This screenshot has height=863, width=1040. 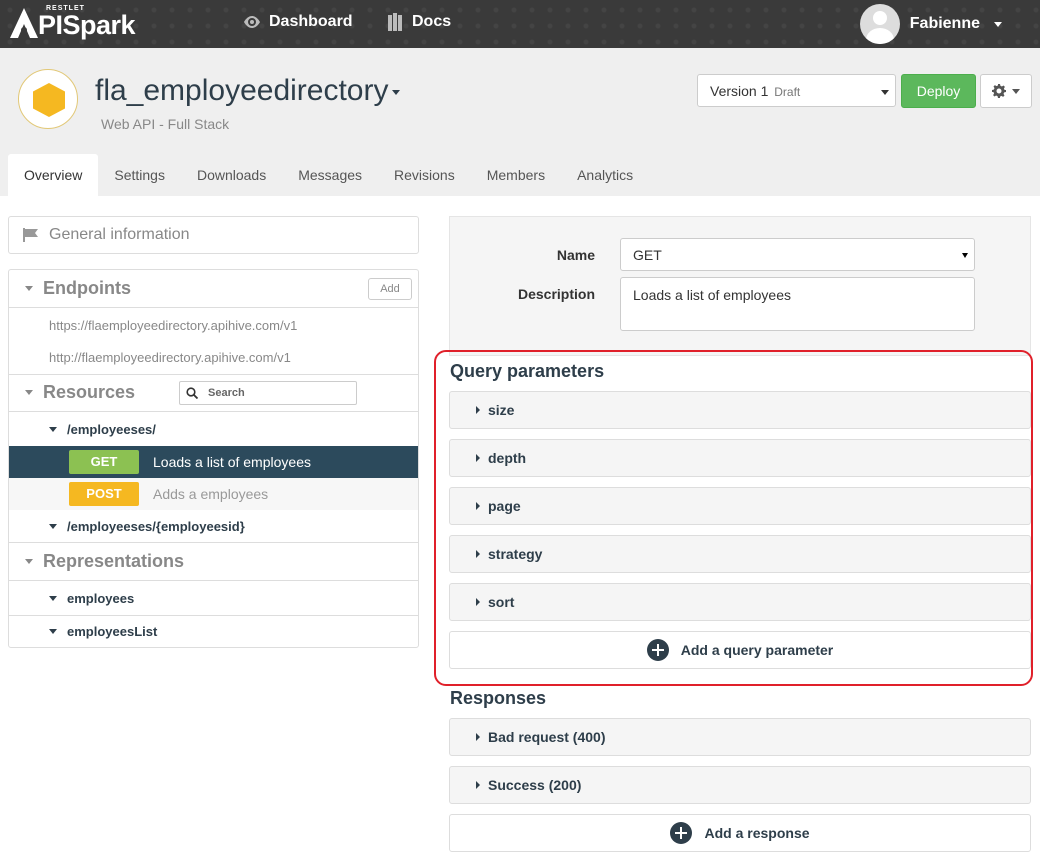 What do you see at coordinates (520, 24) in the screenshot?
I see `top-navbar: RESTLET PISpark Dashboard Docs Fabienne` at bounding box center [520, 24].